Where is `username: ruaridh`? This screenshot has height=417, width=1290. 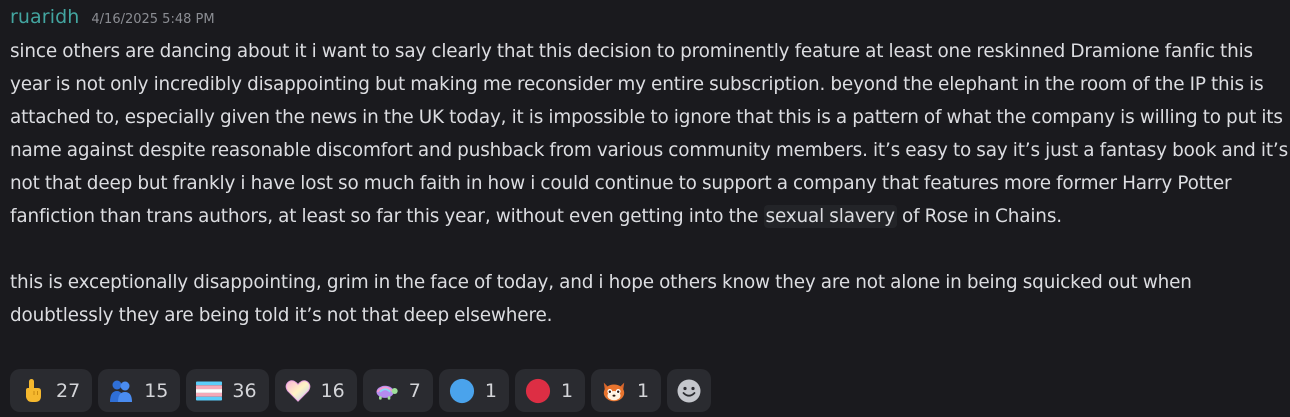 username: ruaridh is located at coordinates (44, 17).